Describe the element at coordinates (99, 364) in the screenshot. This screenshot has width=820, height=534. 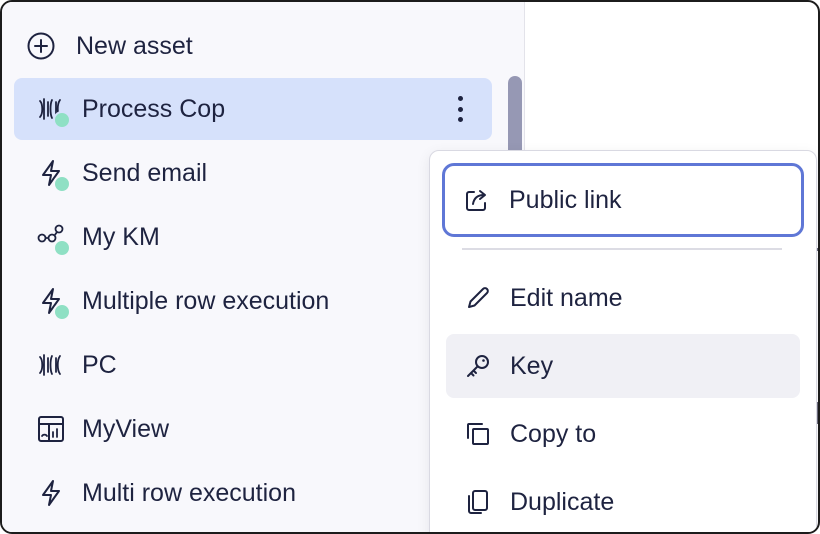
I see `sidebar-item-label: PC` at that location.